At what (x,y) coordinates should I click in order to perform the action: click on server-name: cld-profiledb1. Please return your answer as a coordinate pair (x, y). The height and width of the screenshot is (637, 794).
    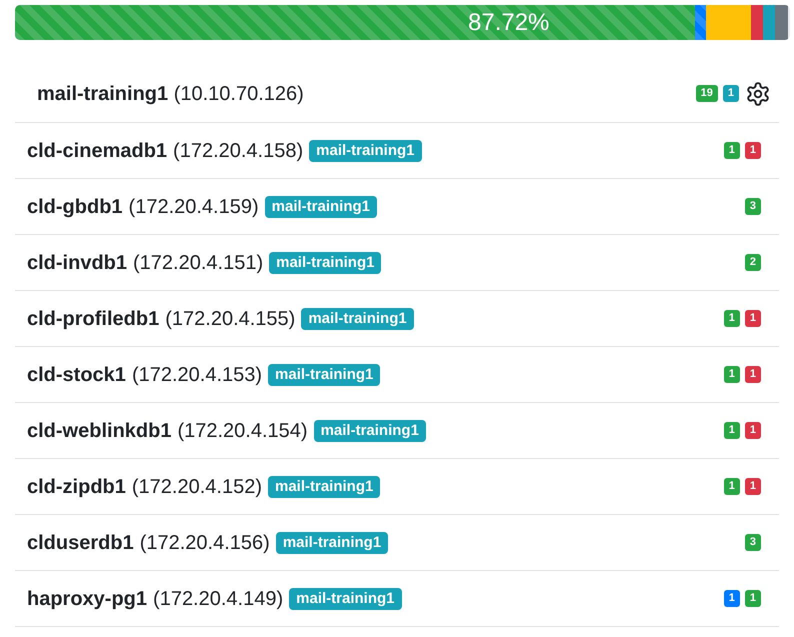
    Looking at the image, I should click on (93, 319).